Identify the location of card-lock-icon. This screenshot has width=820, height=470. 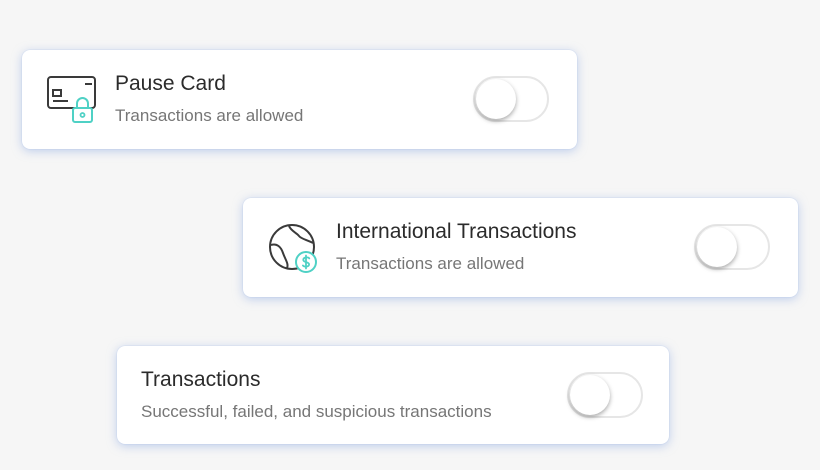
(72, 102).